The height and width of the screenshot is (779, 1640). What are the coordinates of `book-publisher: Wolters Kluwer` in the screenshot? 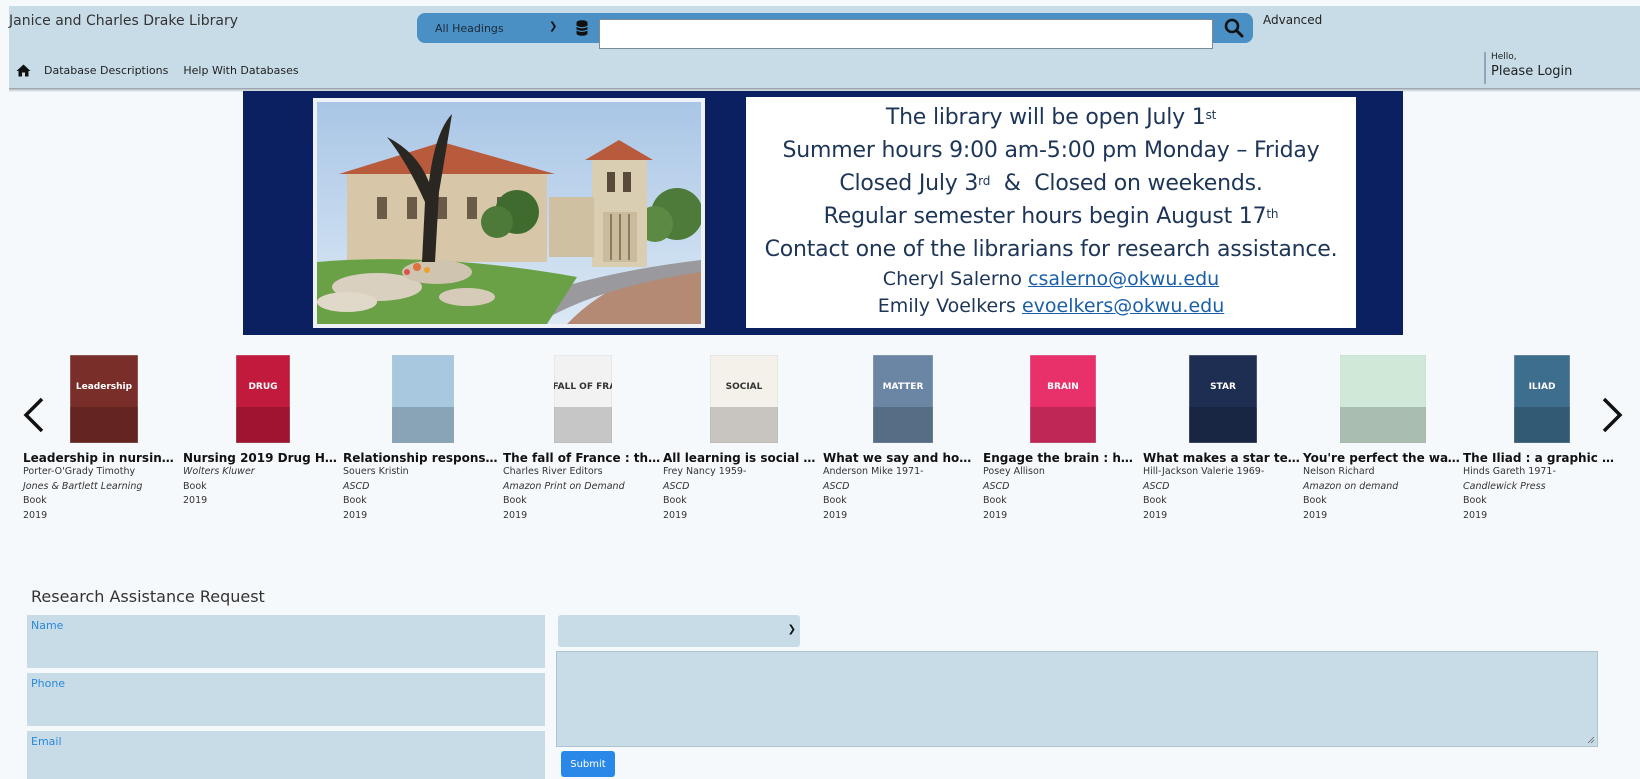 It's located at (219, 471).